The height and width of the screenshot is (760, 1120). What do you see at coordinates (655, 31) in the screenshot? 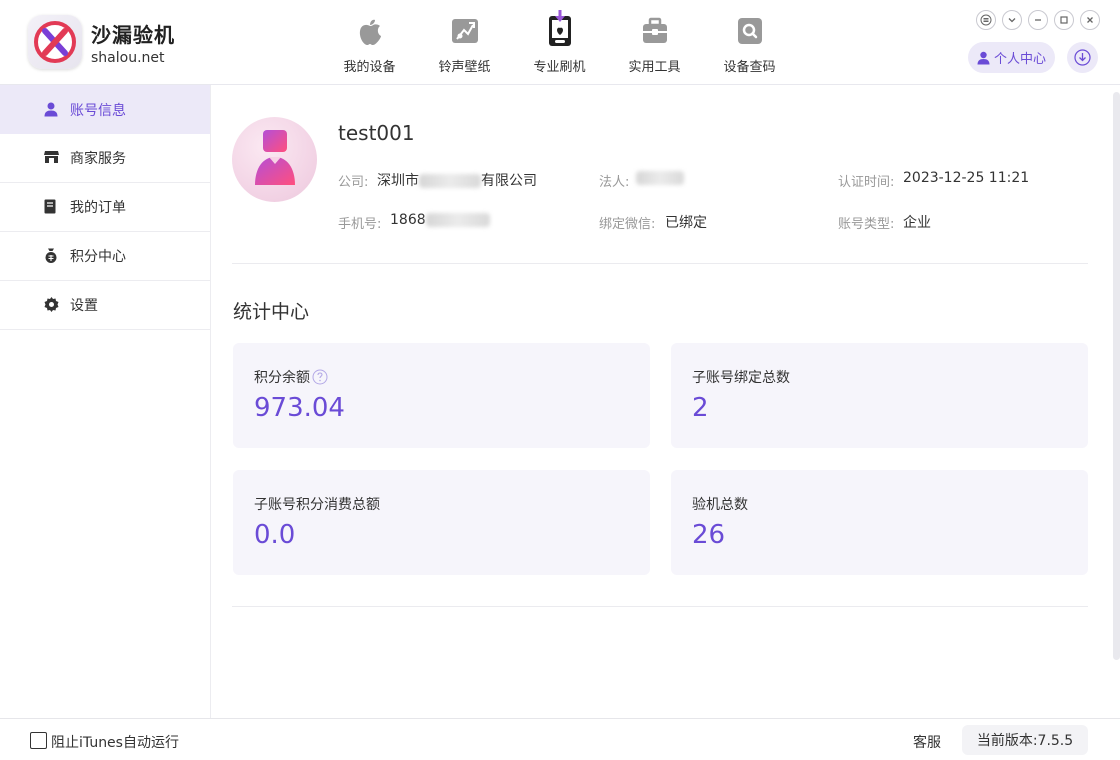
I see `toolbox-icon` at bounding box center [655, 31].